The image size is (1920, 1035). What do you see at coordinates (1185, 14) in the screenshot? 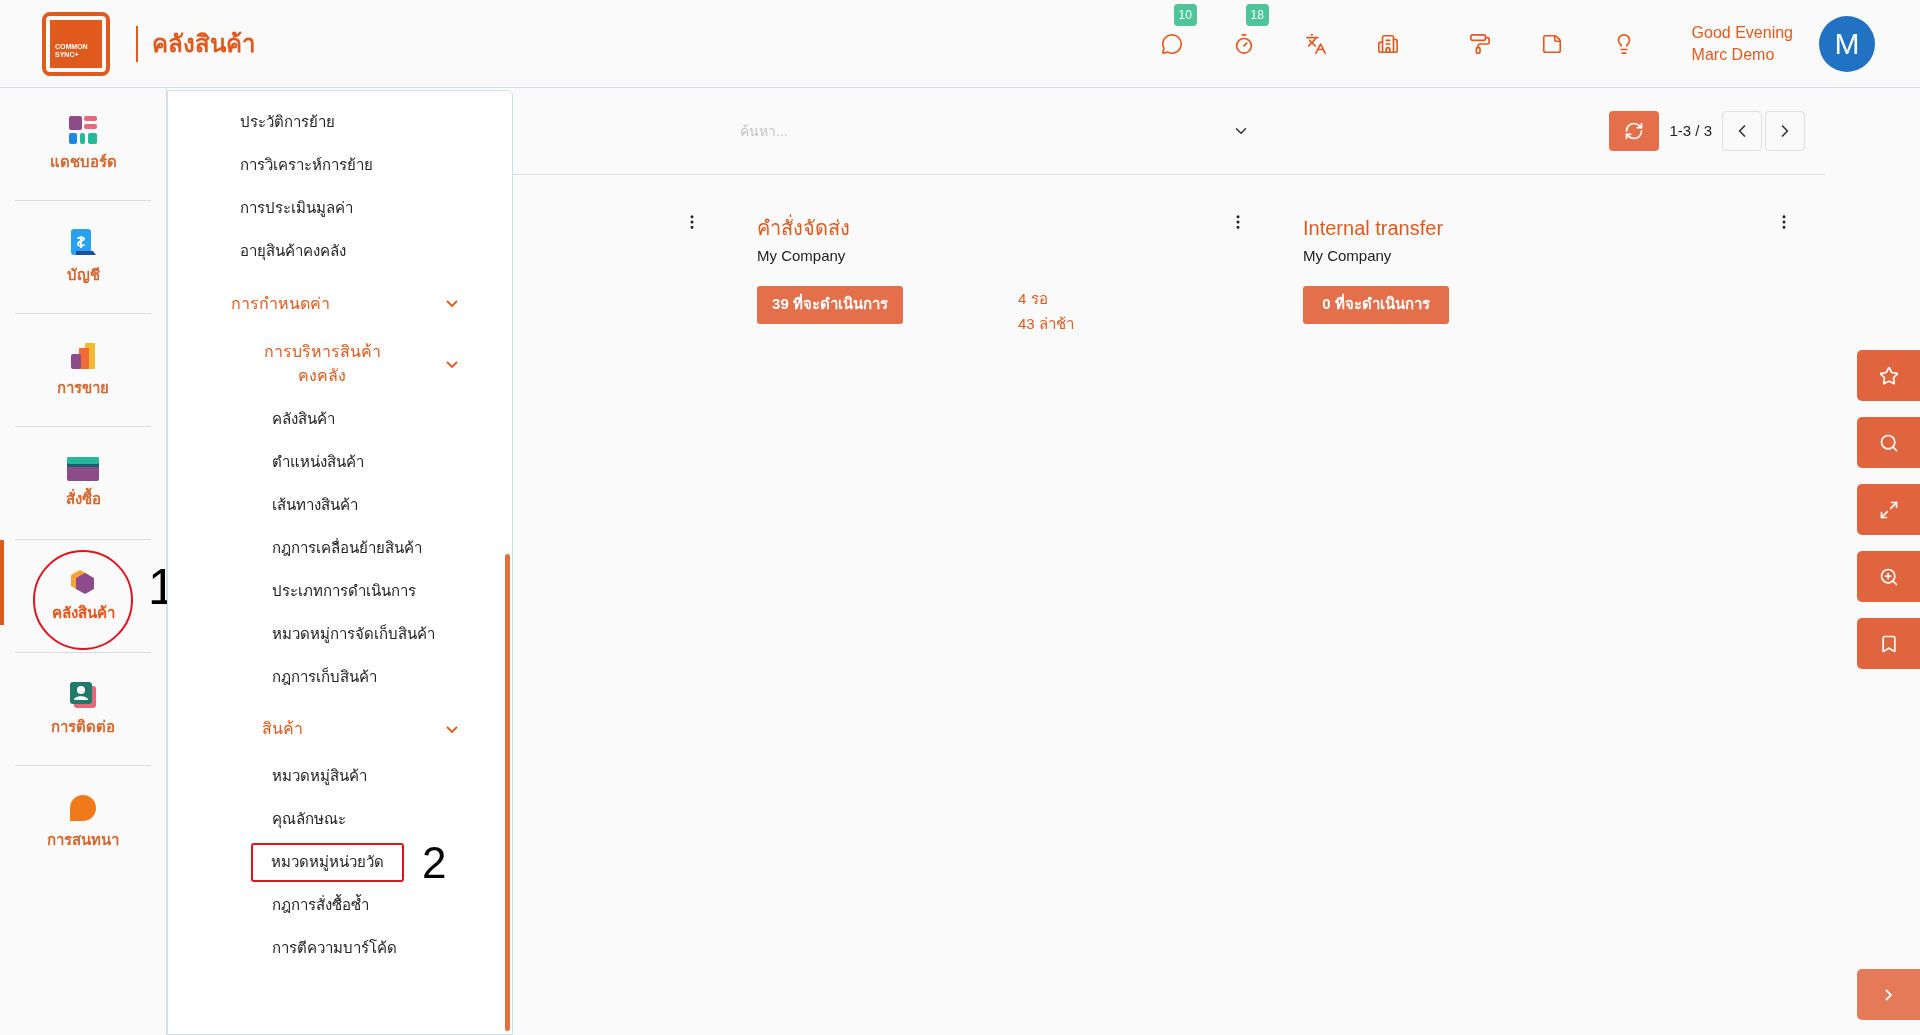
I see `count-badge: 10` at bounding box center [1185, 14].